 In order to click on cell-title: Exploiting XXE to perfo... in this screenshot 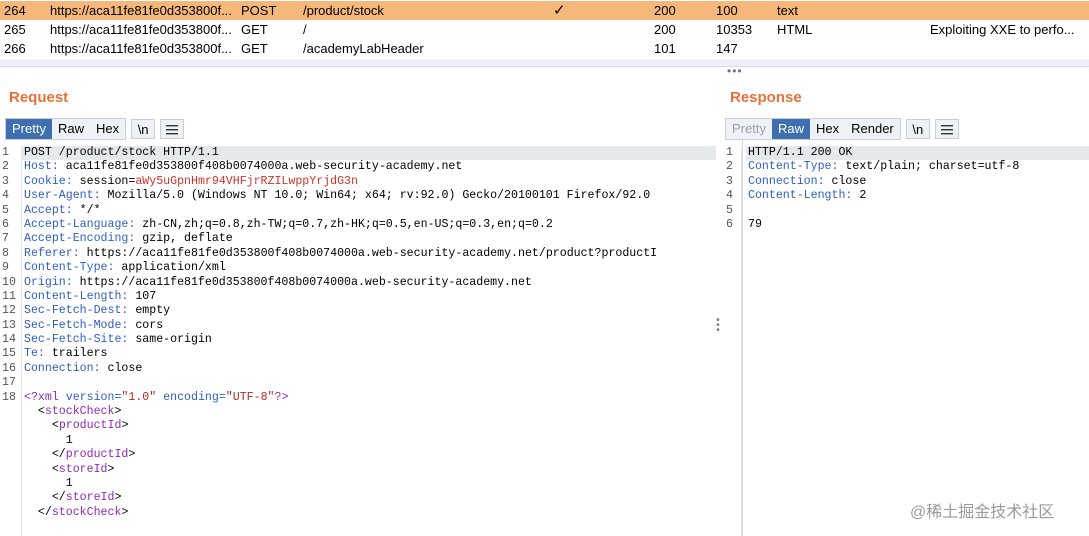, I will do `click(1002, 29)`.